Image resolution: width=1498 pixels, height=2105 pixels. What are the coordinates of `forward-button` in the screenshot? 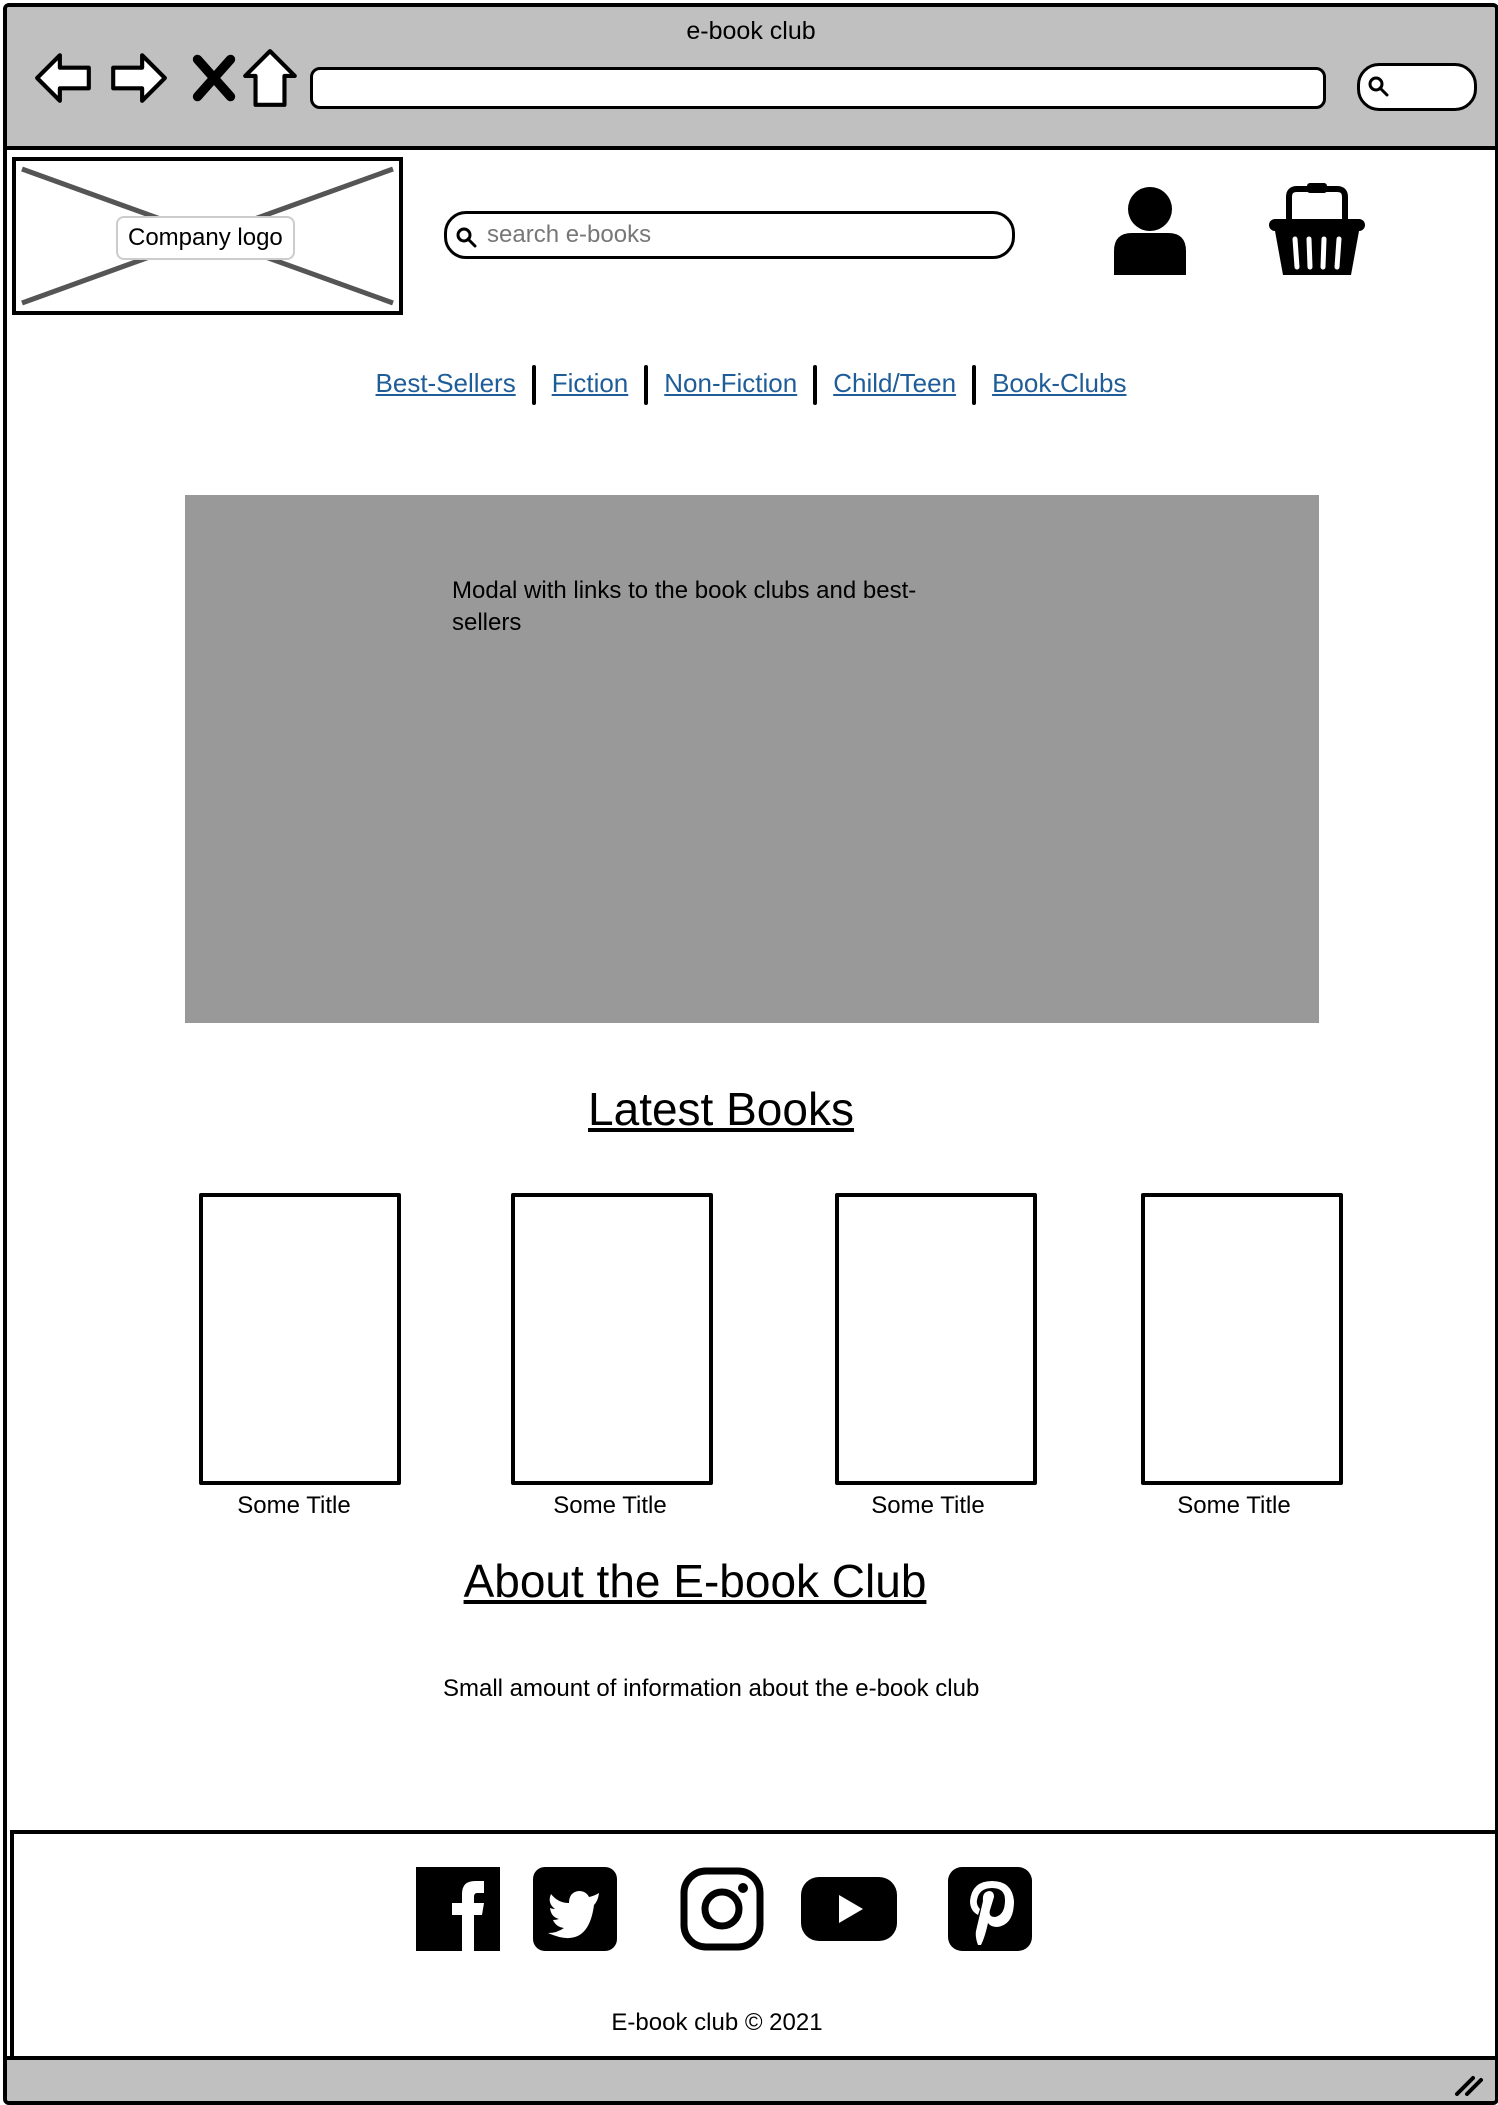 It's located at (138, 78).